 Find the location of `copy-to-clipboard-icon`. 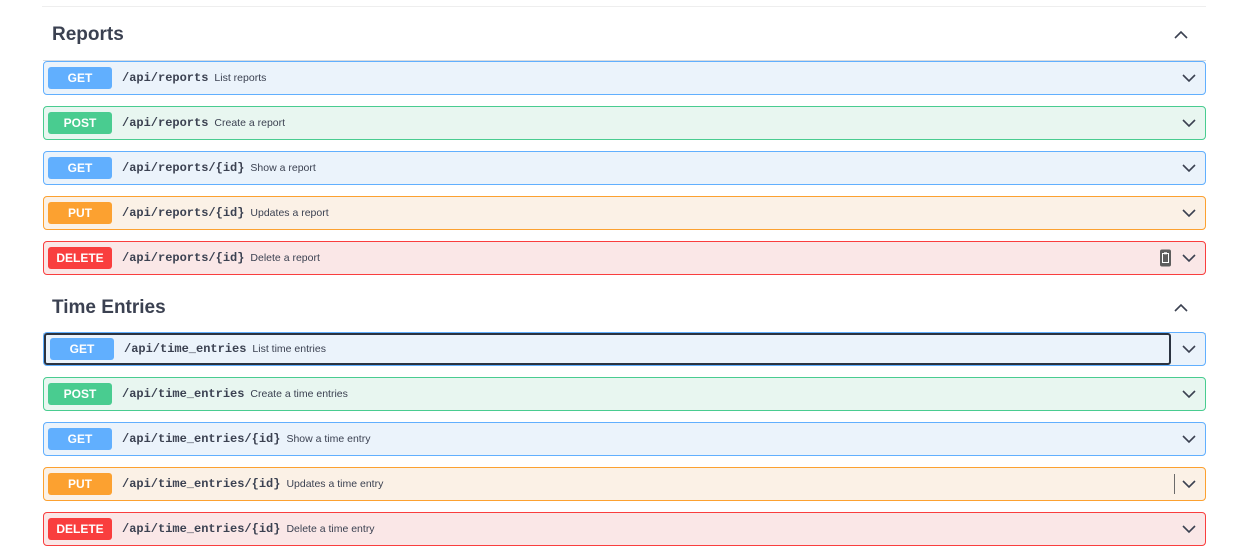

copy-to-clipboard-icon is located at coordinates (1165, 258).